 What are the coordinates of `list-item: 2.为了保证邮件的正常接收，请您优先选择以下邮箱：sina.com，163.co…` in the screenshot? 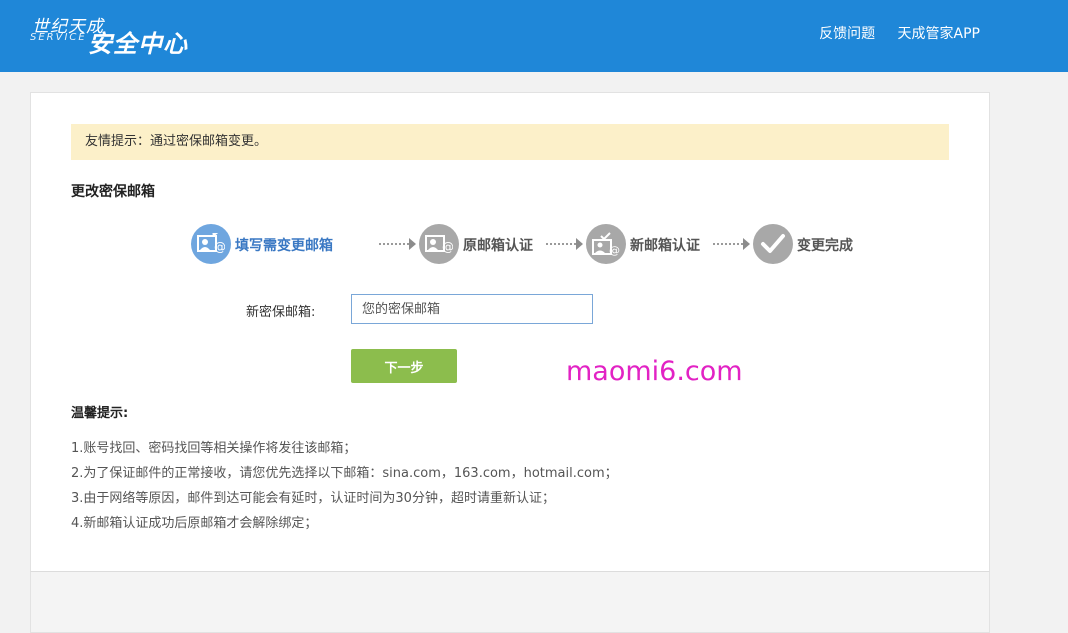 It's located at (344, 473).